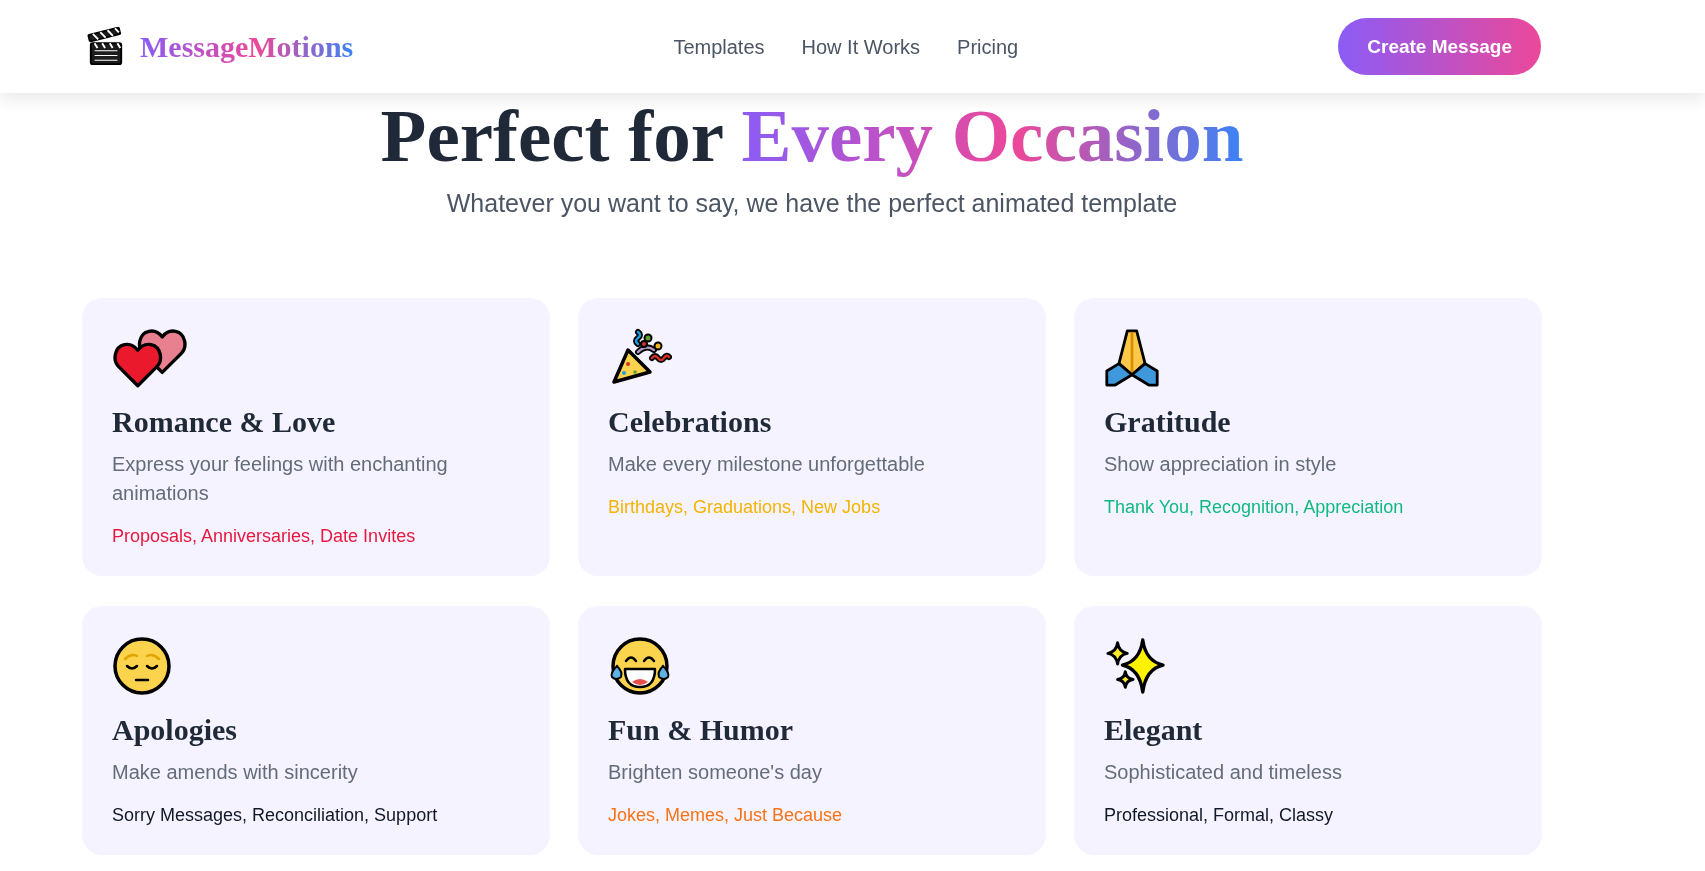 Image resolution: width=1705 pixels, height=871 pixels. What do you see at coordinates (812, 203) in the screenshot?
I see `page-subtitle: Whatever you want to say, we have the perfect animated template` at bounding box center [812, 203].